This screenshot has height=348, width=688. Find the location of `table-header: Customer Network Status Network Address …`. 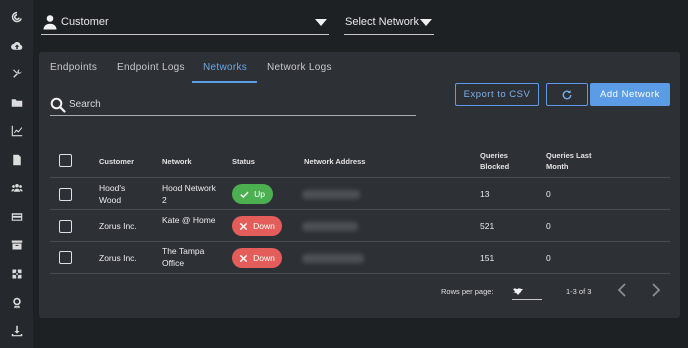

table-header: Customer Network Status Network Address … is located at coordinates (360, 161).